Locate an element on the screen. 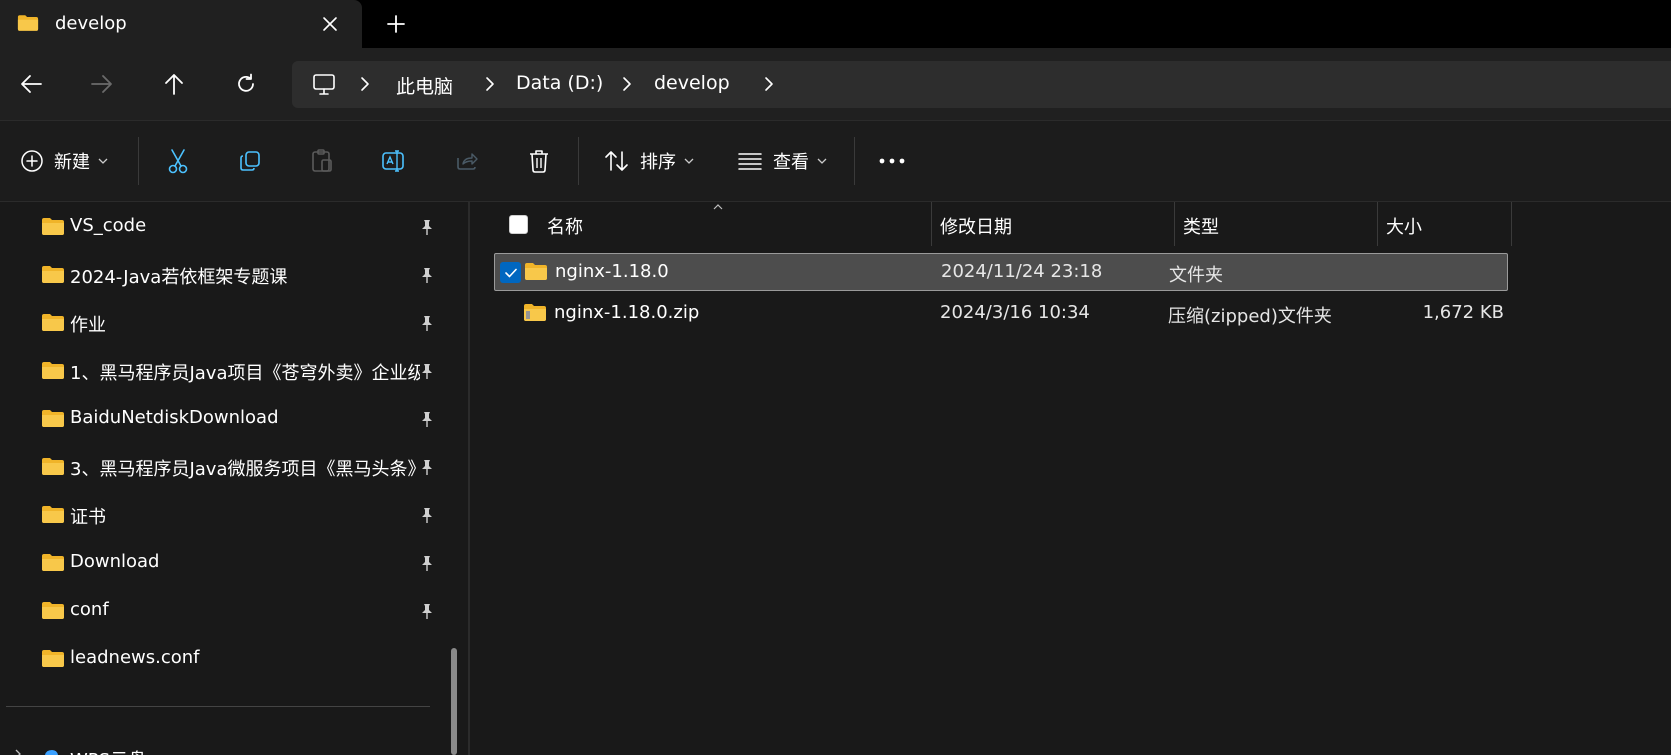  sidebar-item-label: conf is located at coordinates (89, 609).